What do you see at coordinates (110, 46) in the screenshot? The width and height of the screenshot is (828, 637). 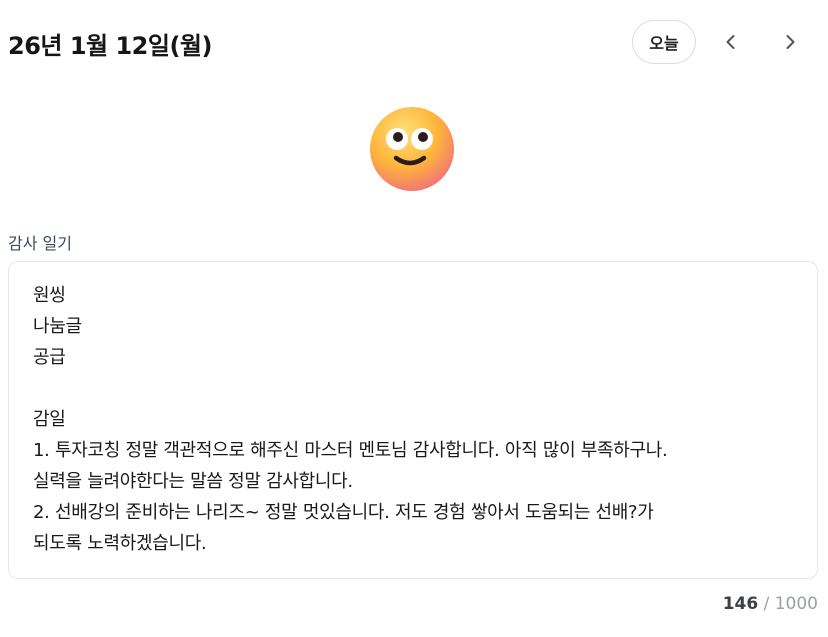 I see `page-title: 26년 1월 12일(월)` at bounding box center [110, 46].